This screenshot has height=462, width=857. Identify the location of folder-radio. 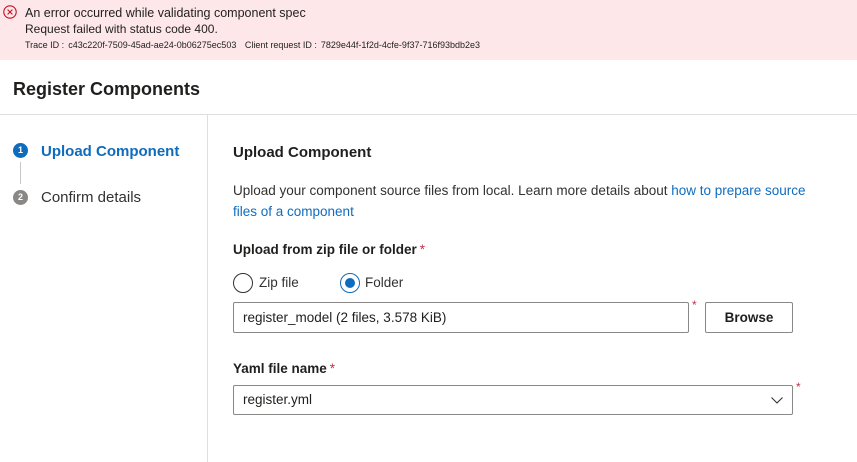
(350, 283).